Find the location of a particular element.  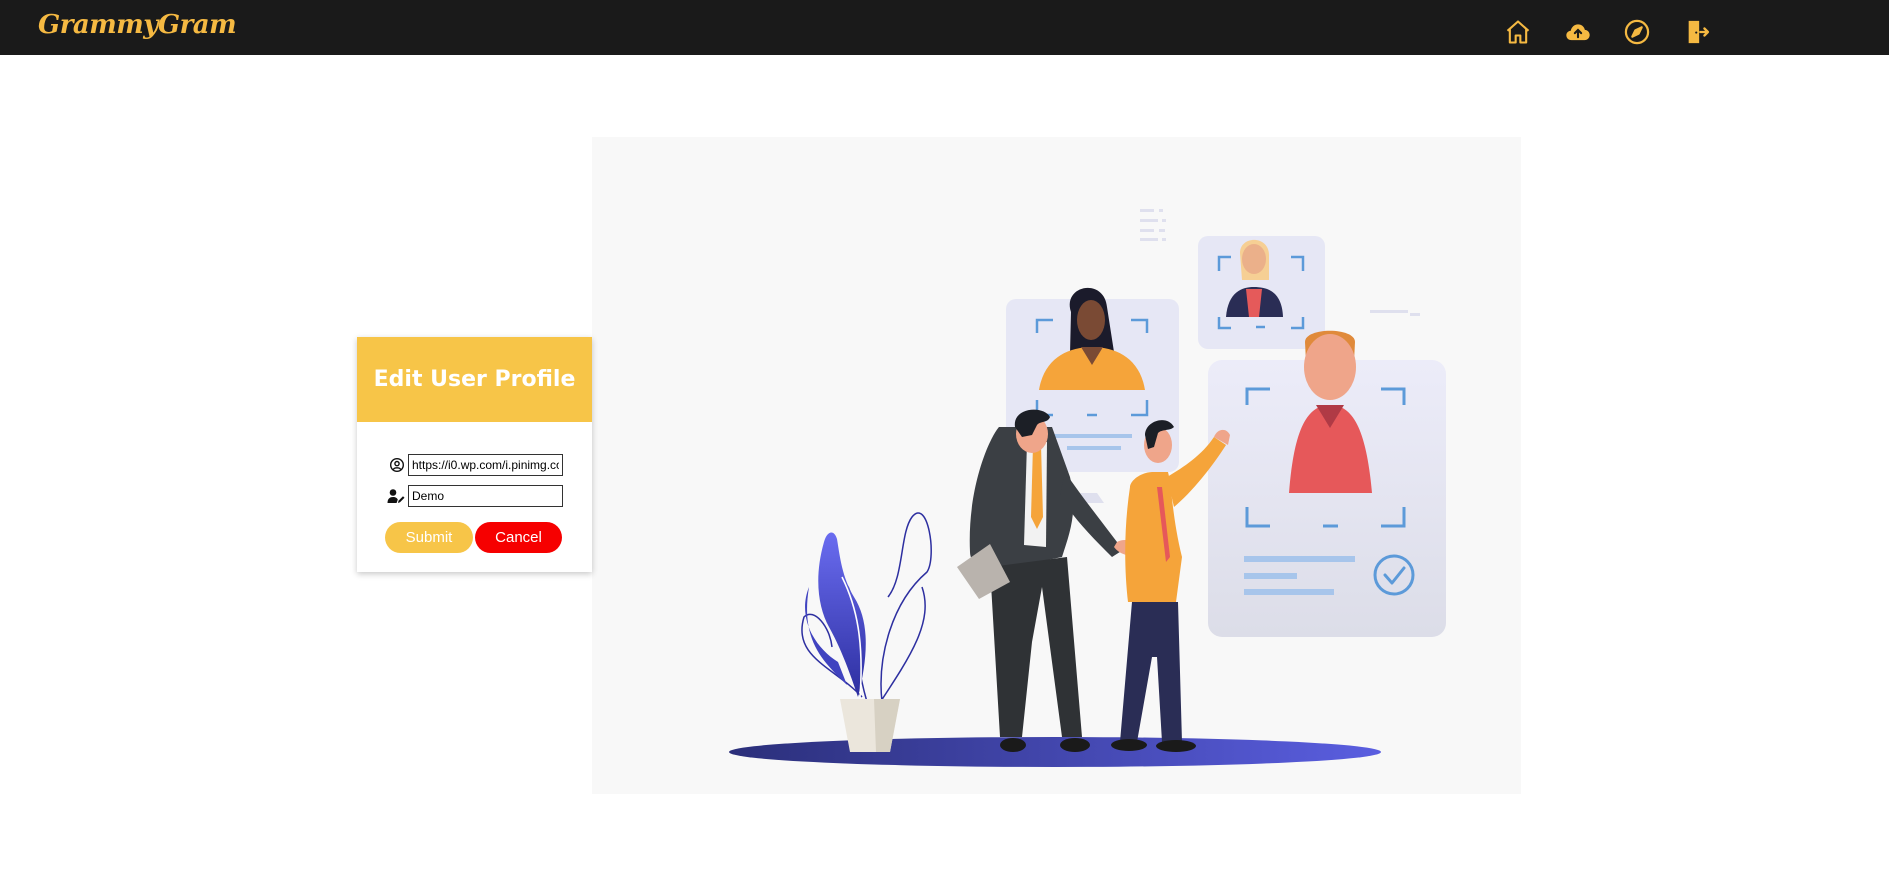

brand-logo: GrammyGram is located at coordinates (137, 25).